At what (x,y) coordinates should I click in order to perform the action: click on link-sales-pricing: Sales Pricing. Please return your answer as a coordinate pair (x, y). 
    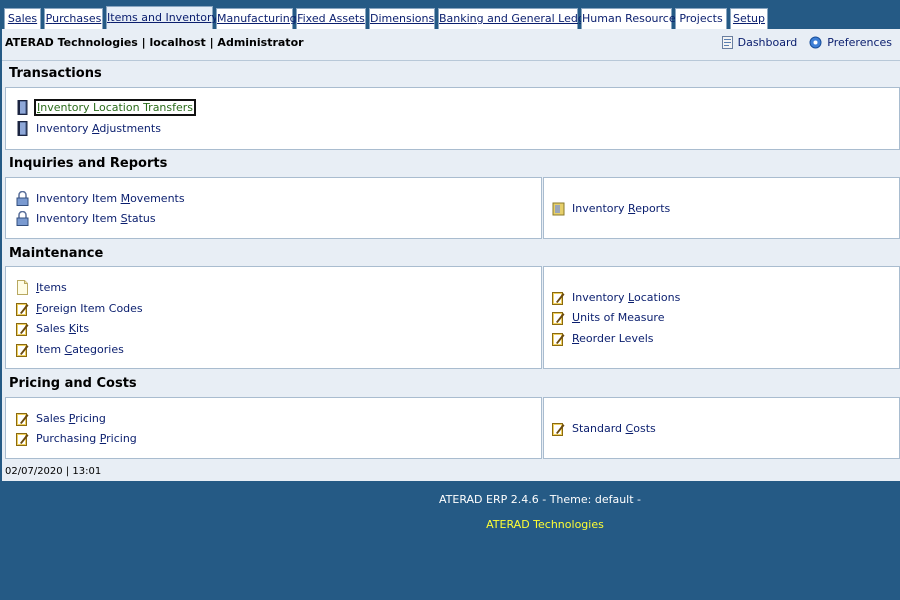
    Looking at the image, I should click on (61, 418).